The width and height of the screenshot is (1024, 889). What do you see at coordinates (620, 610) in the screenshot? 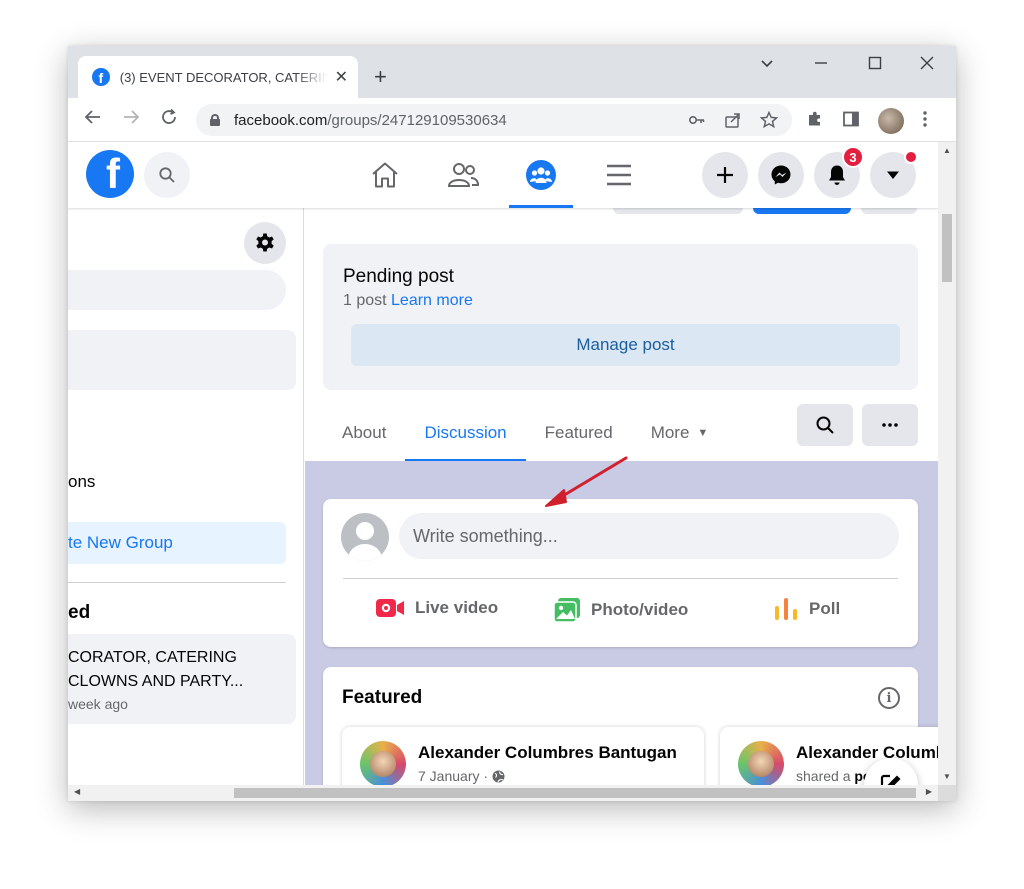
I see `photo-video-button: Photo/video` at bounding box center [620, 610].